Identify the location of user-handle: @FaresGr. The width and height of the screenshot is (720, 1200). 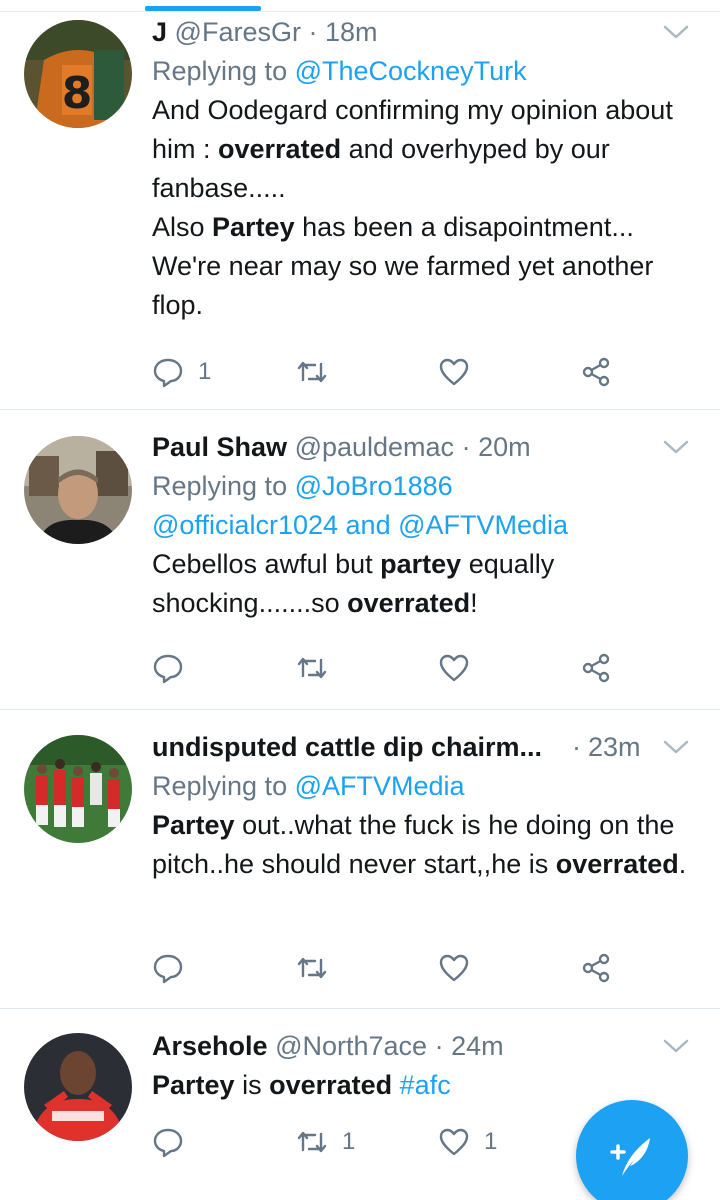
(238, 32).